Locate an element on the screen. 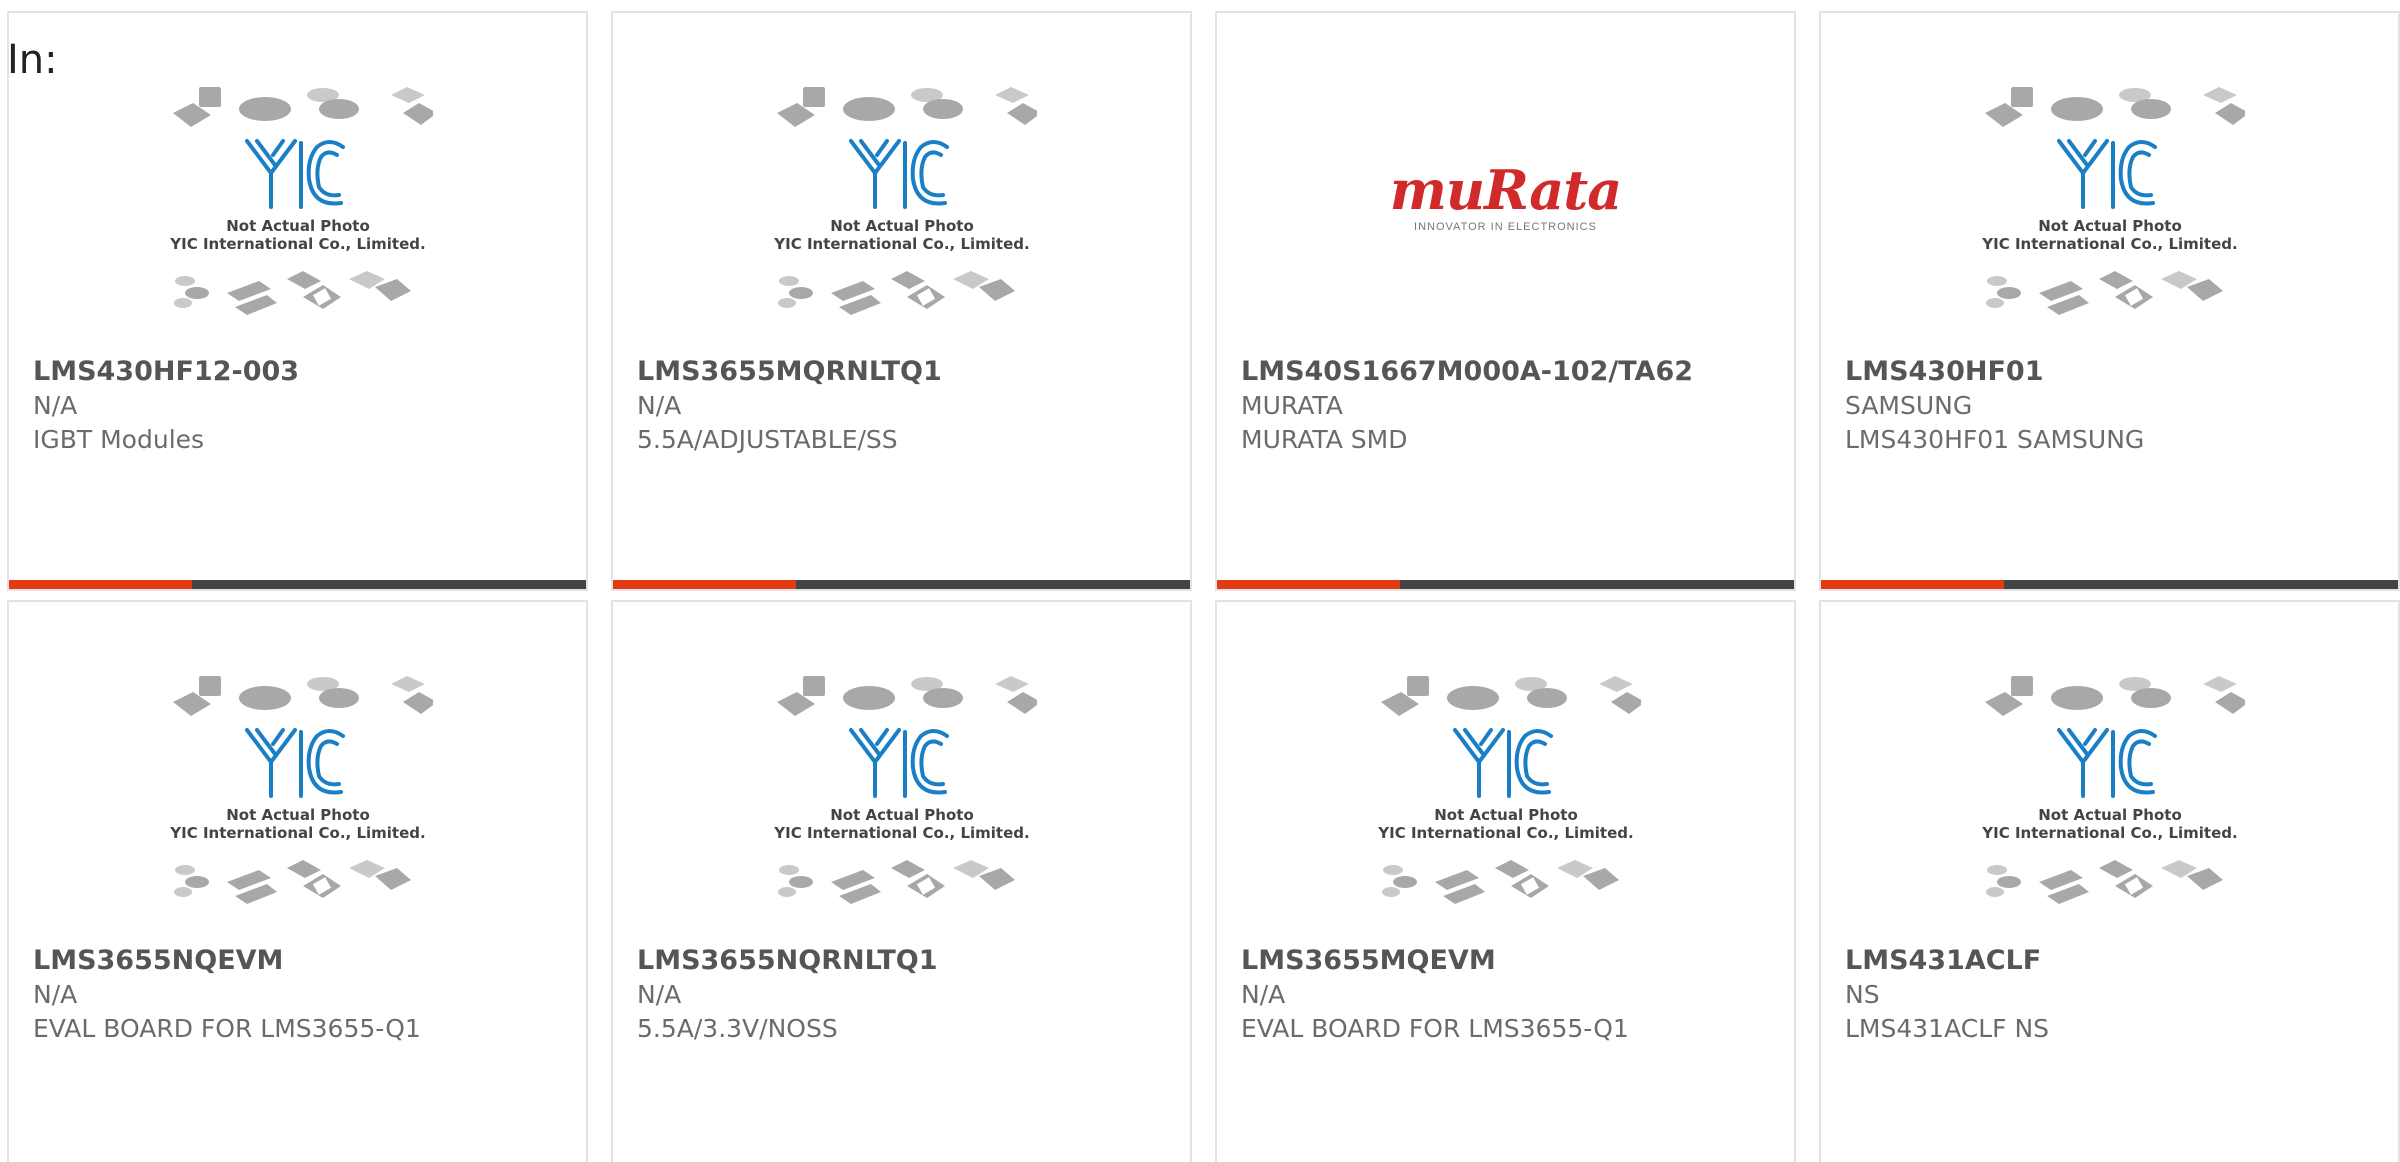 Image resolution: width=2400 pixels, height=1162 pixels. part-number-link: LMS3655NQRNLTQ1 is located at coordinates (908, 961).